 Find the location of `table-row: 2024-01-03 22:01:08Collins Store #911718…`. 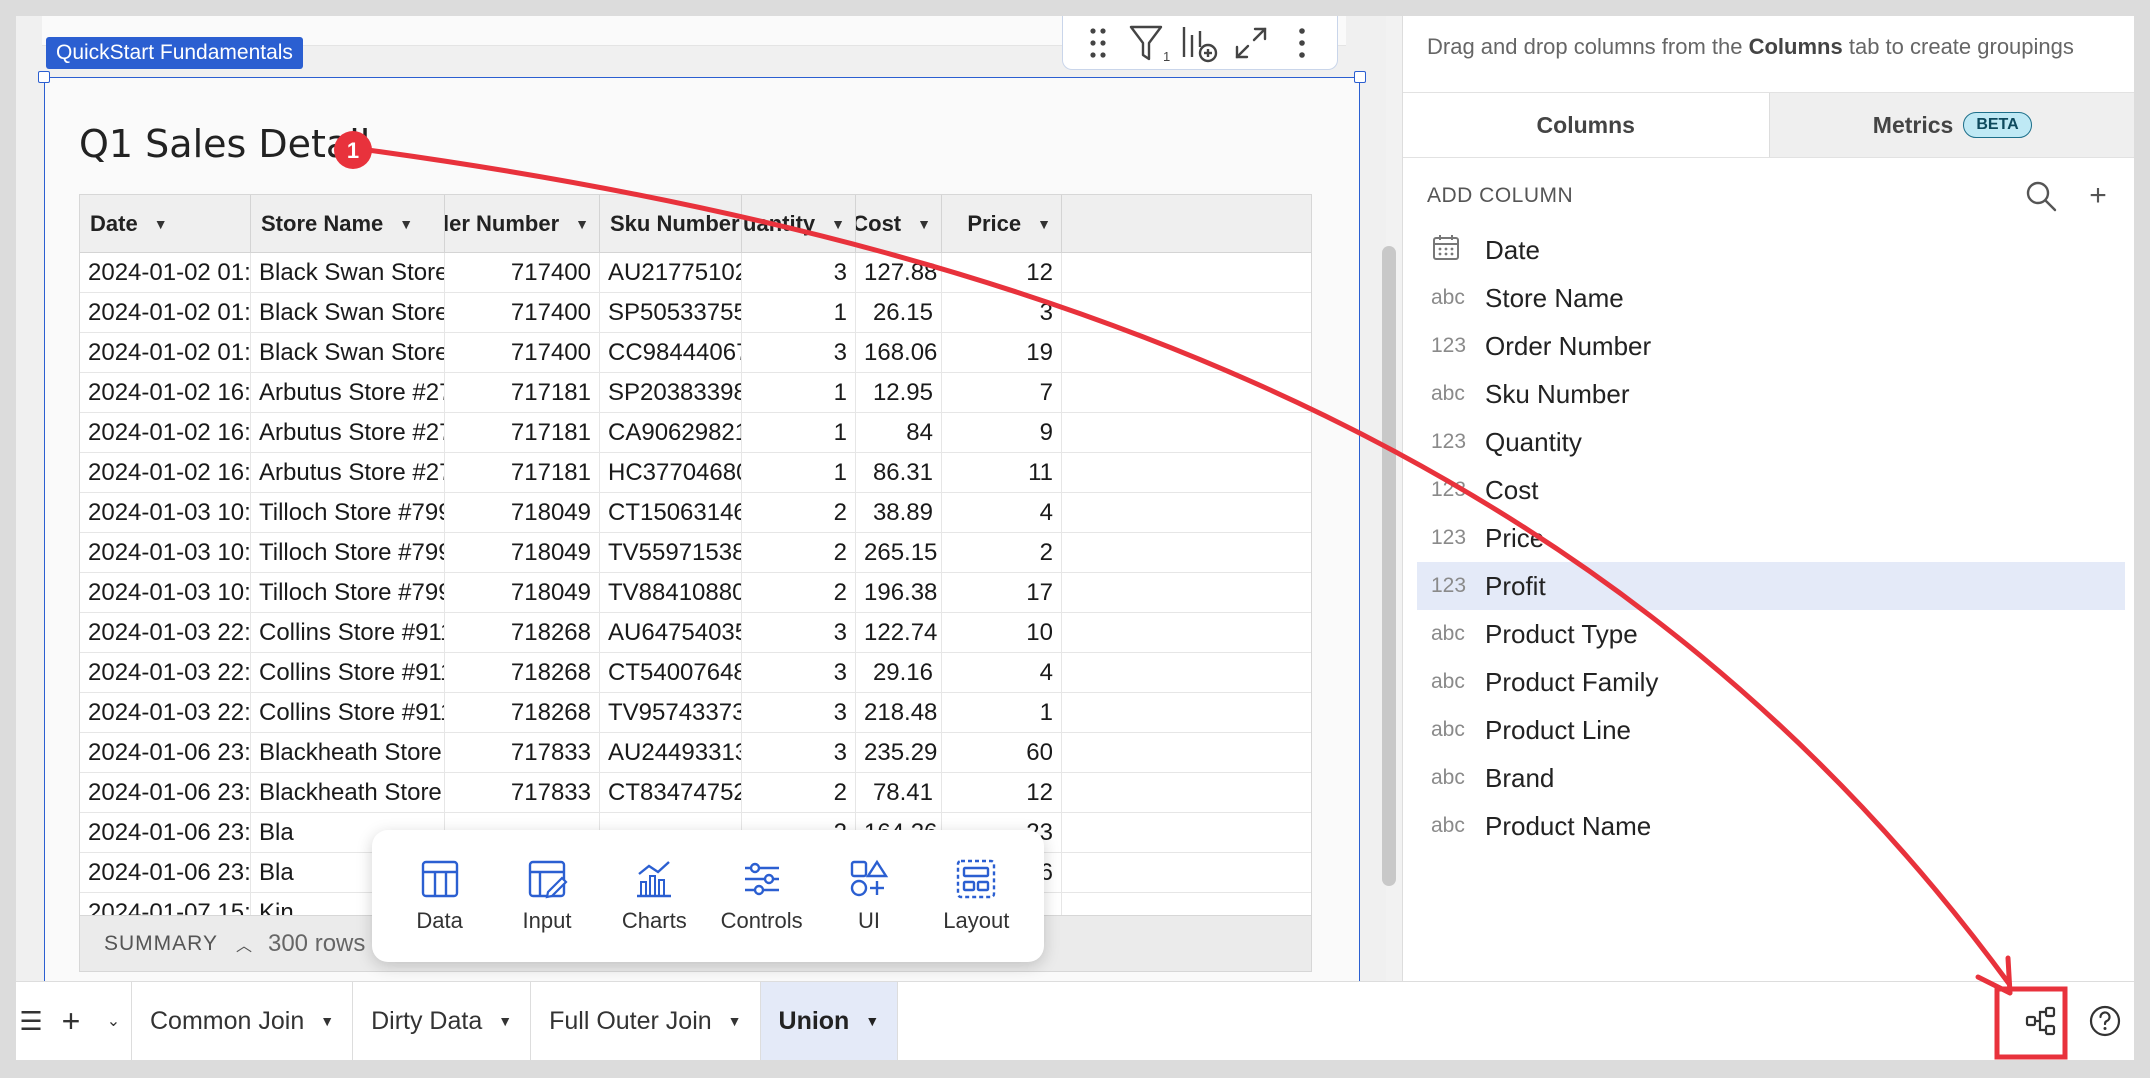

table-row: 2024-01-03 22:01:08Collins Store #911718… is located at coordinates (695, 673).